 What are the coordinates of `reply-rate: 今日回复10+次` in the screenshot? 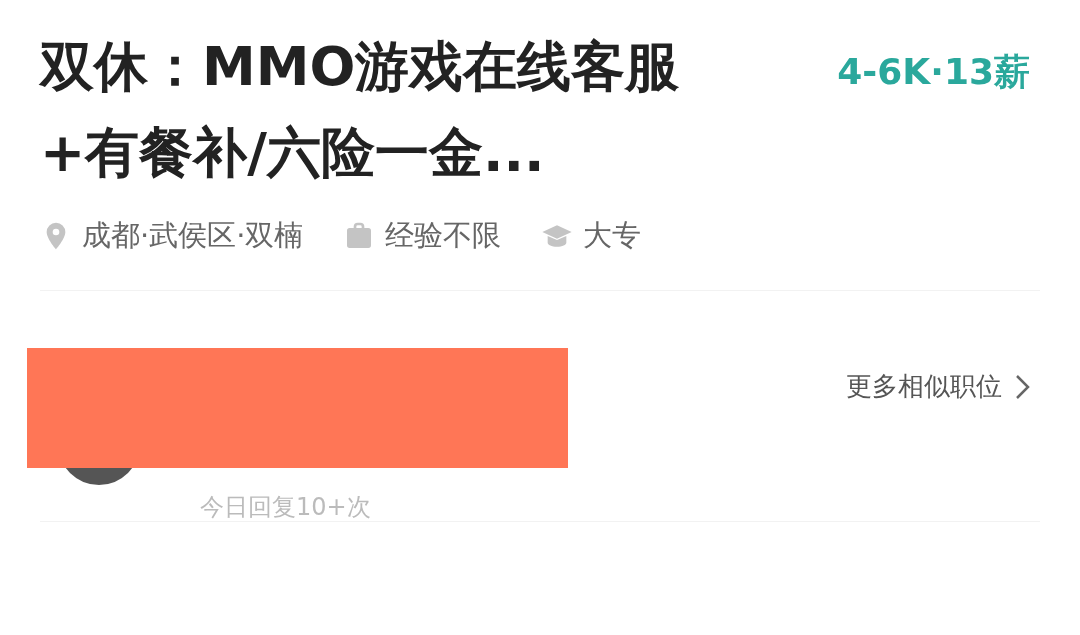 It's located at (285, 507).